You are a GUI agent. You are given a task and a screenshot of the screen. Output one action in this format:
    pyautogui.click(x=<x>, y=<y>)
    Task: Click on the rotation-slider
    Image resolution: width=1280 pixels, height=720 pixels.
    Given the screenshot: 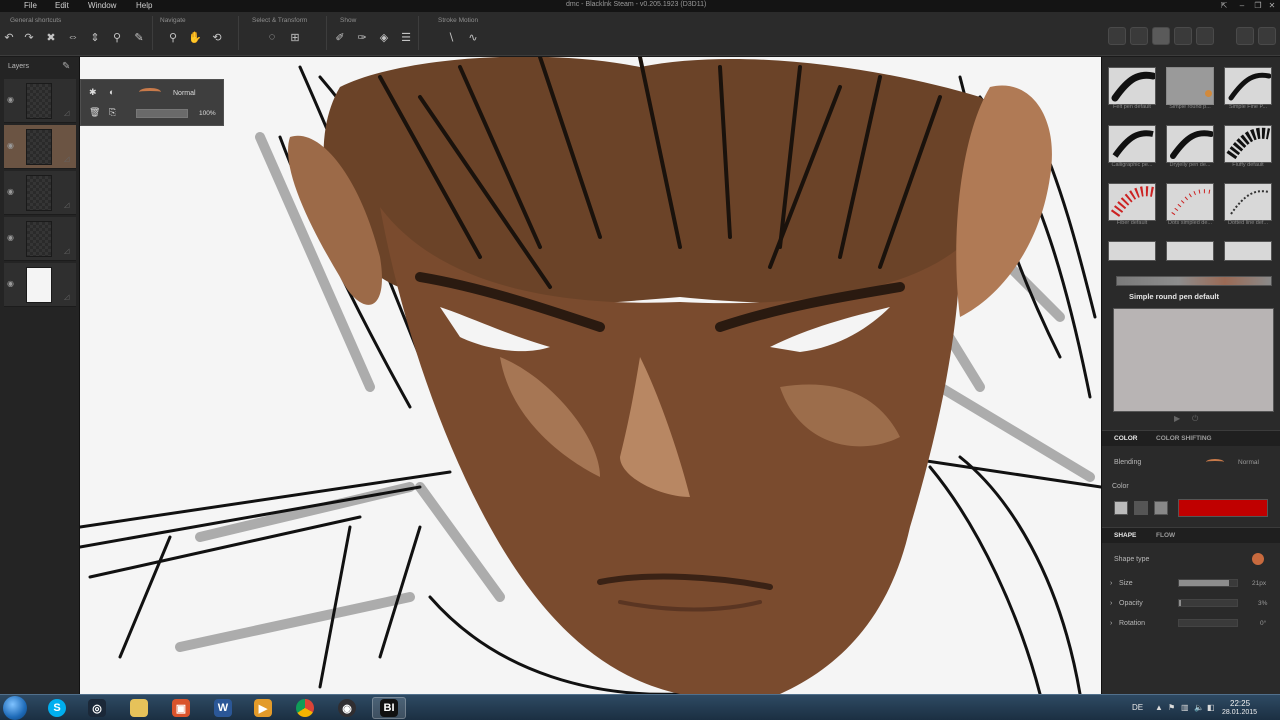 What is the action you would take?
    pyautogui.click(x=1208, y=623)
    